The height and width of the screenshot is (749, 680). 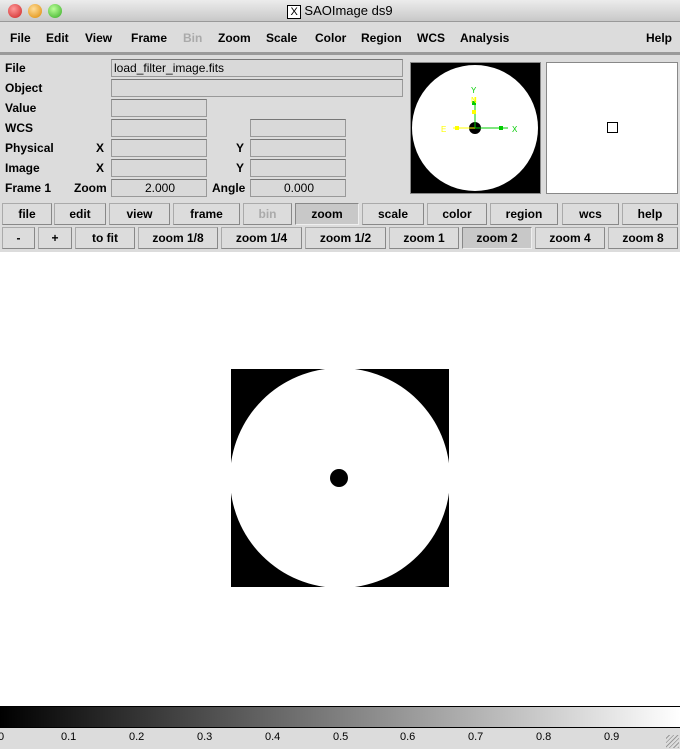 I want to click on physical-y-field, so click(x=298, y=148).